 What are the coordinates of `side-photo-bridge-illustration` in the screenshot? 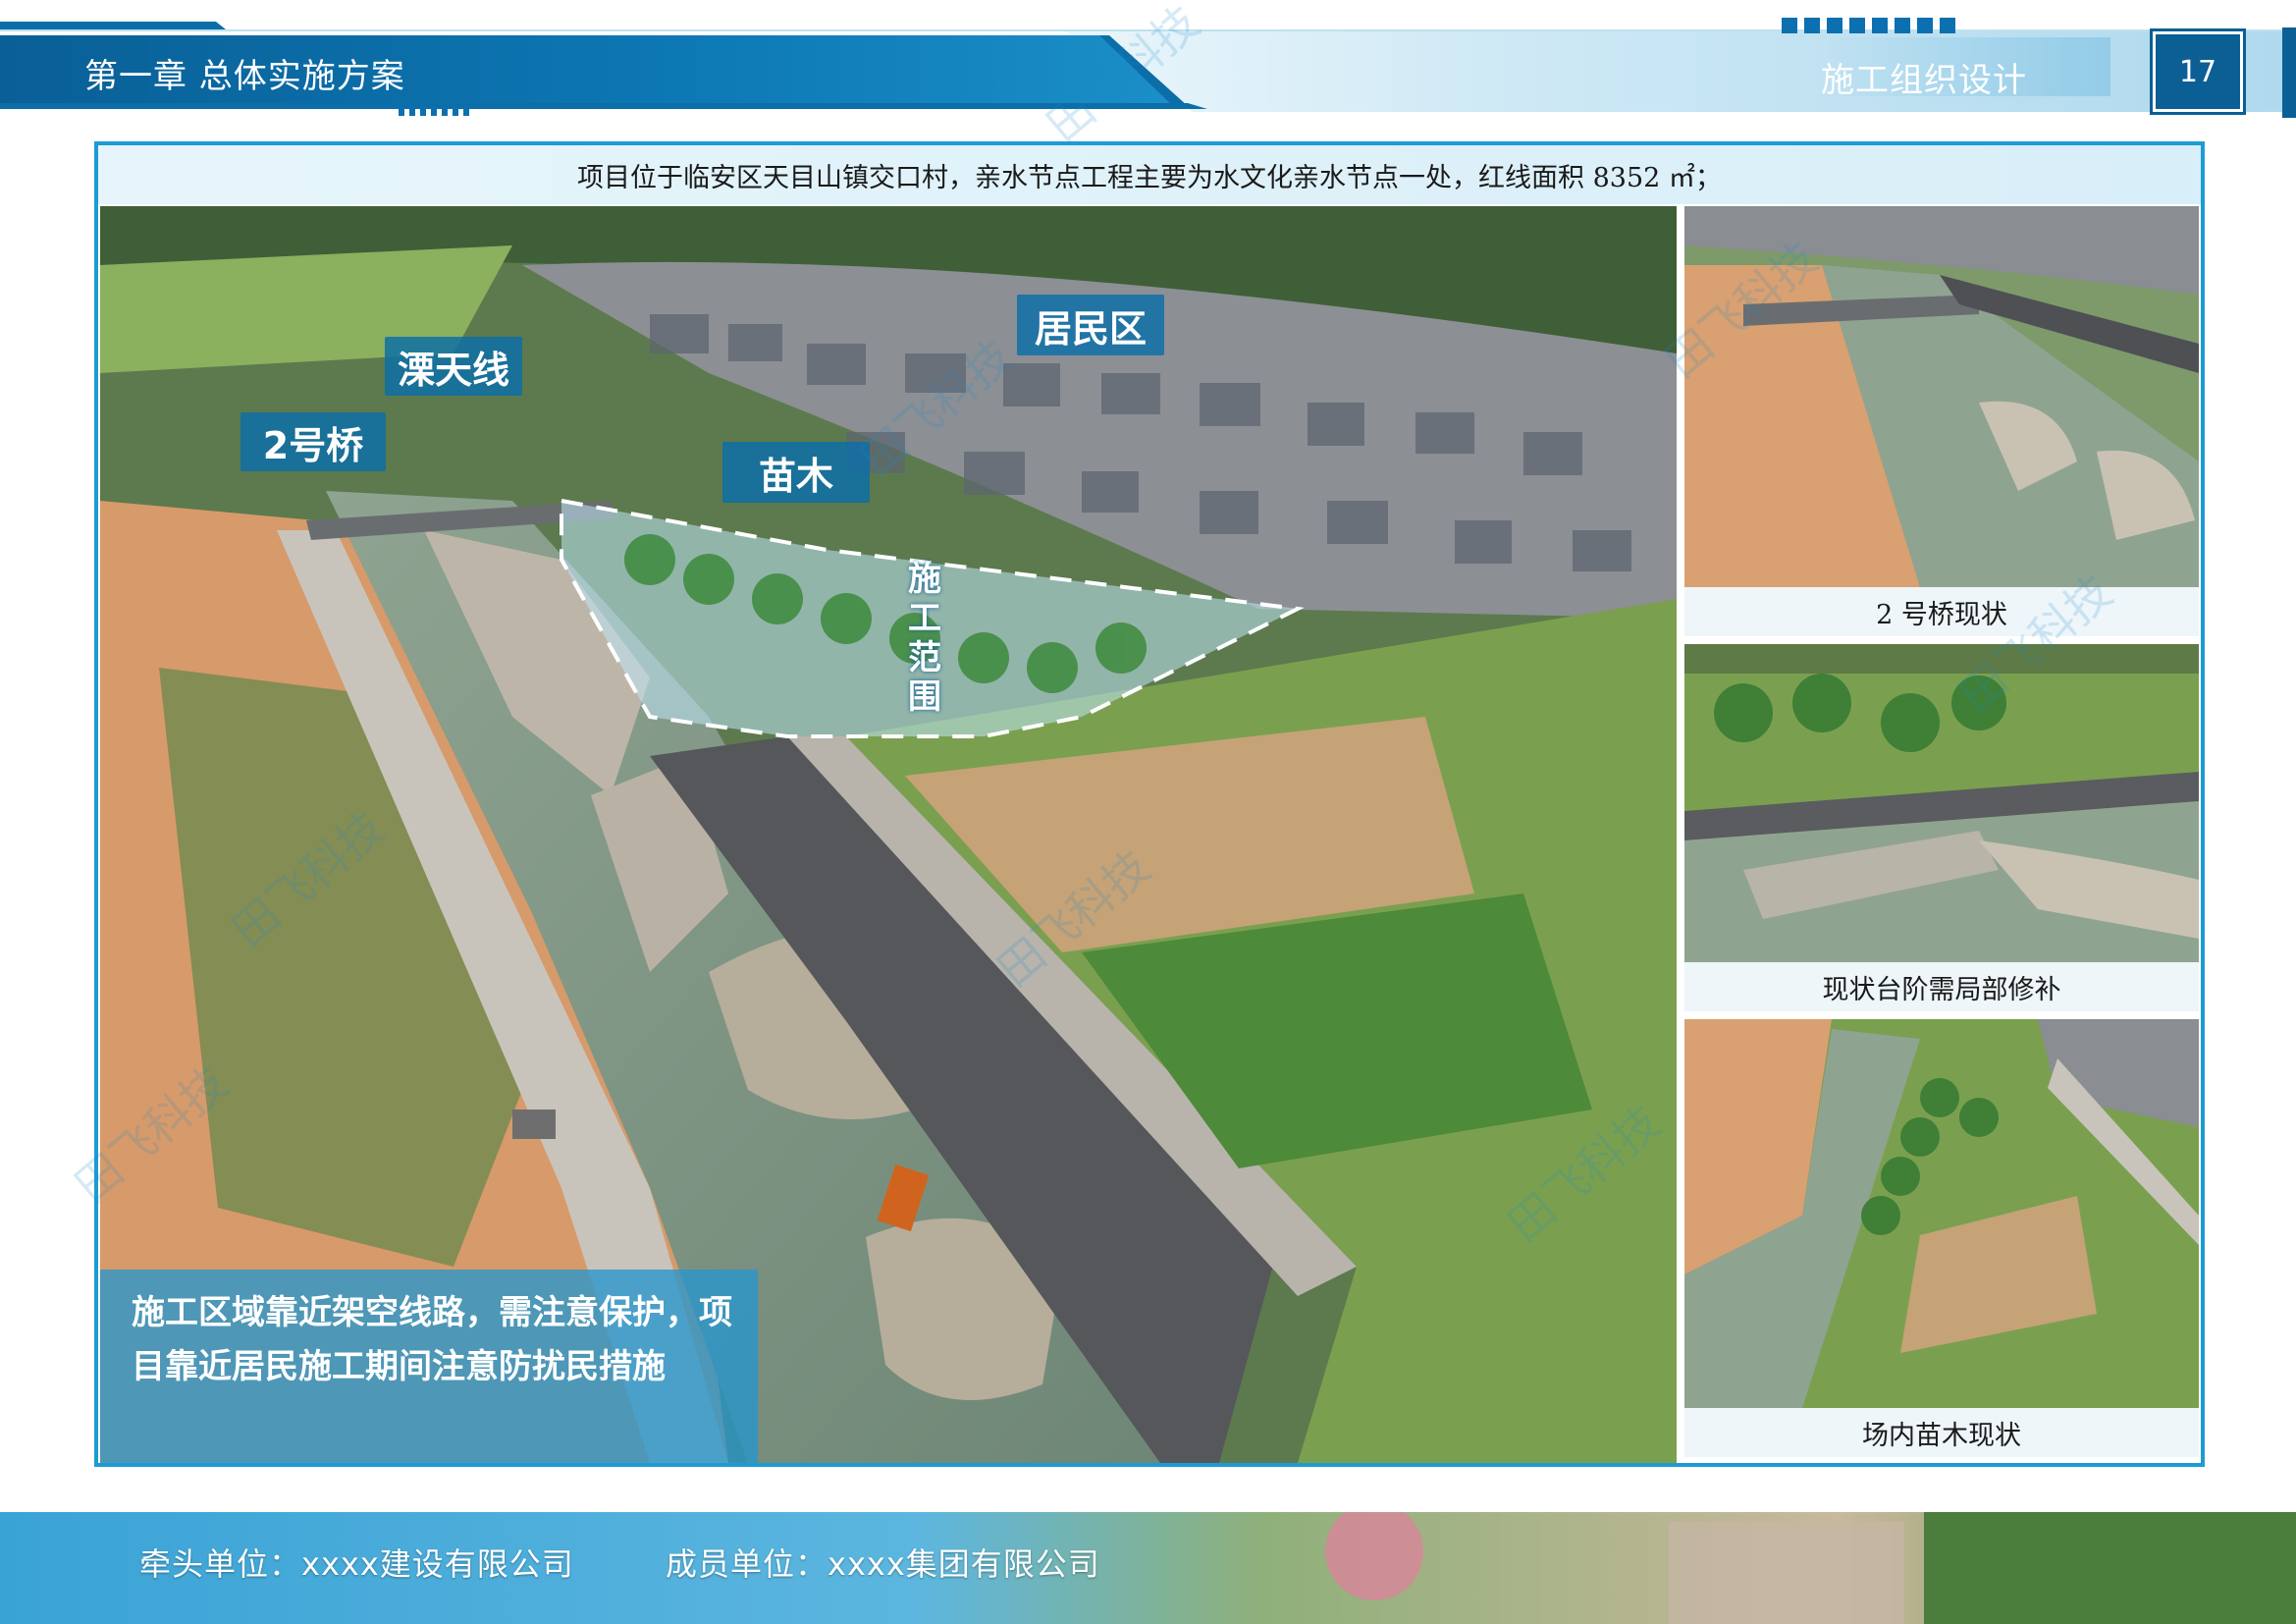 It's located at (1941, 396).